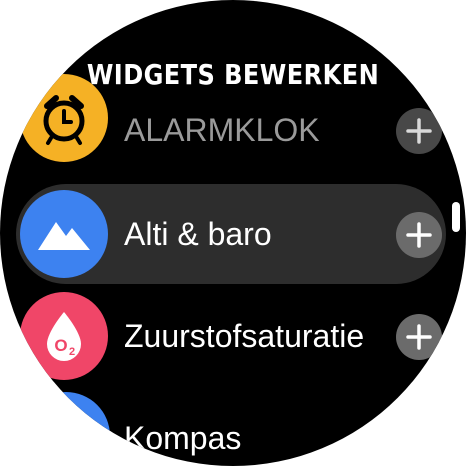  What do you see at coordinates (64, 234) in the screenshot?
I see `mountain-icon` at bounding box center [64, 234].